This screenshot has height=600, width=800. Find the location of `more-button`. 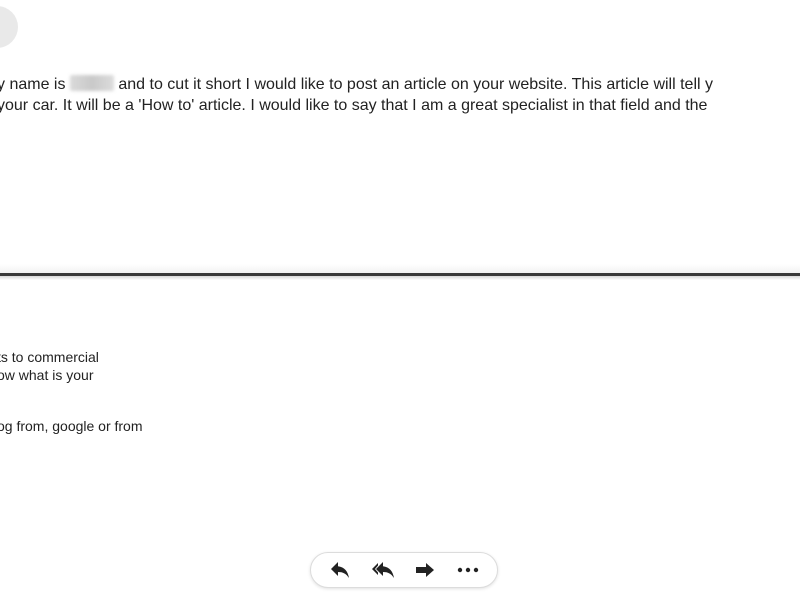

more-button is located at coordinates (468, 570).